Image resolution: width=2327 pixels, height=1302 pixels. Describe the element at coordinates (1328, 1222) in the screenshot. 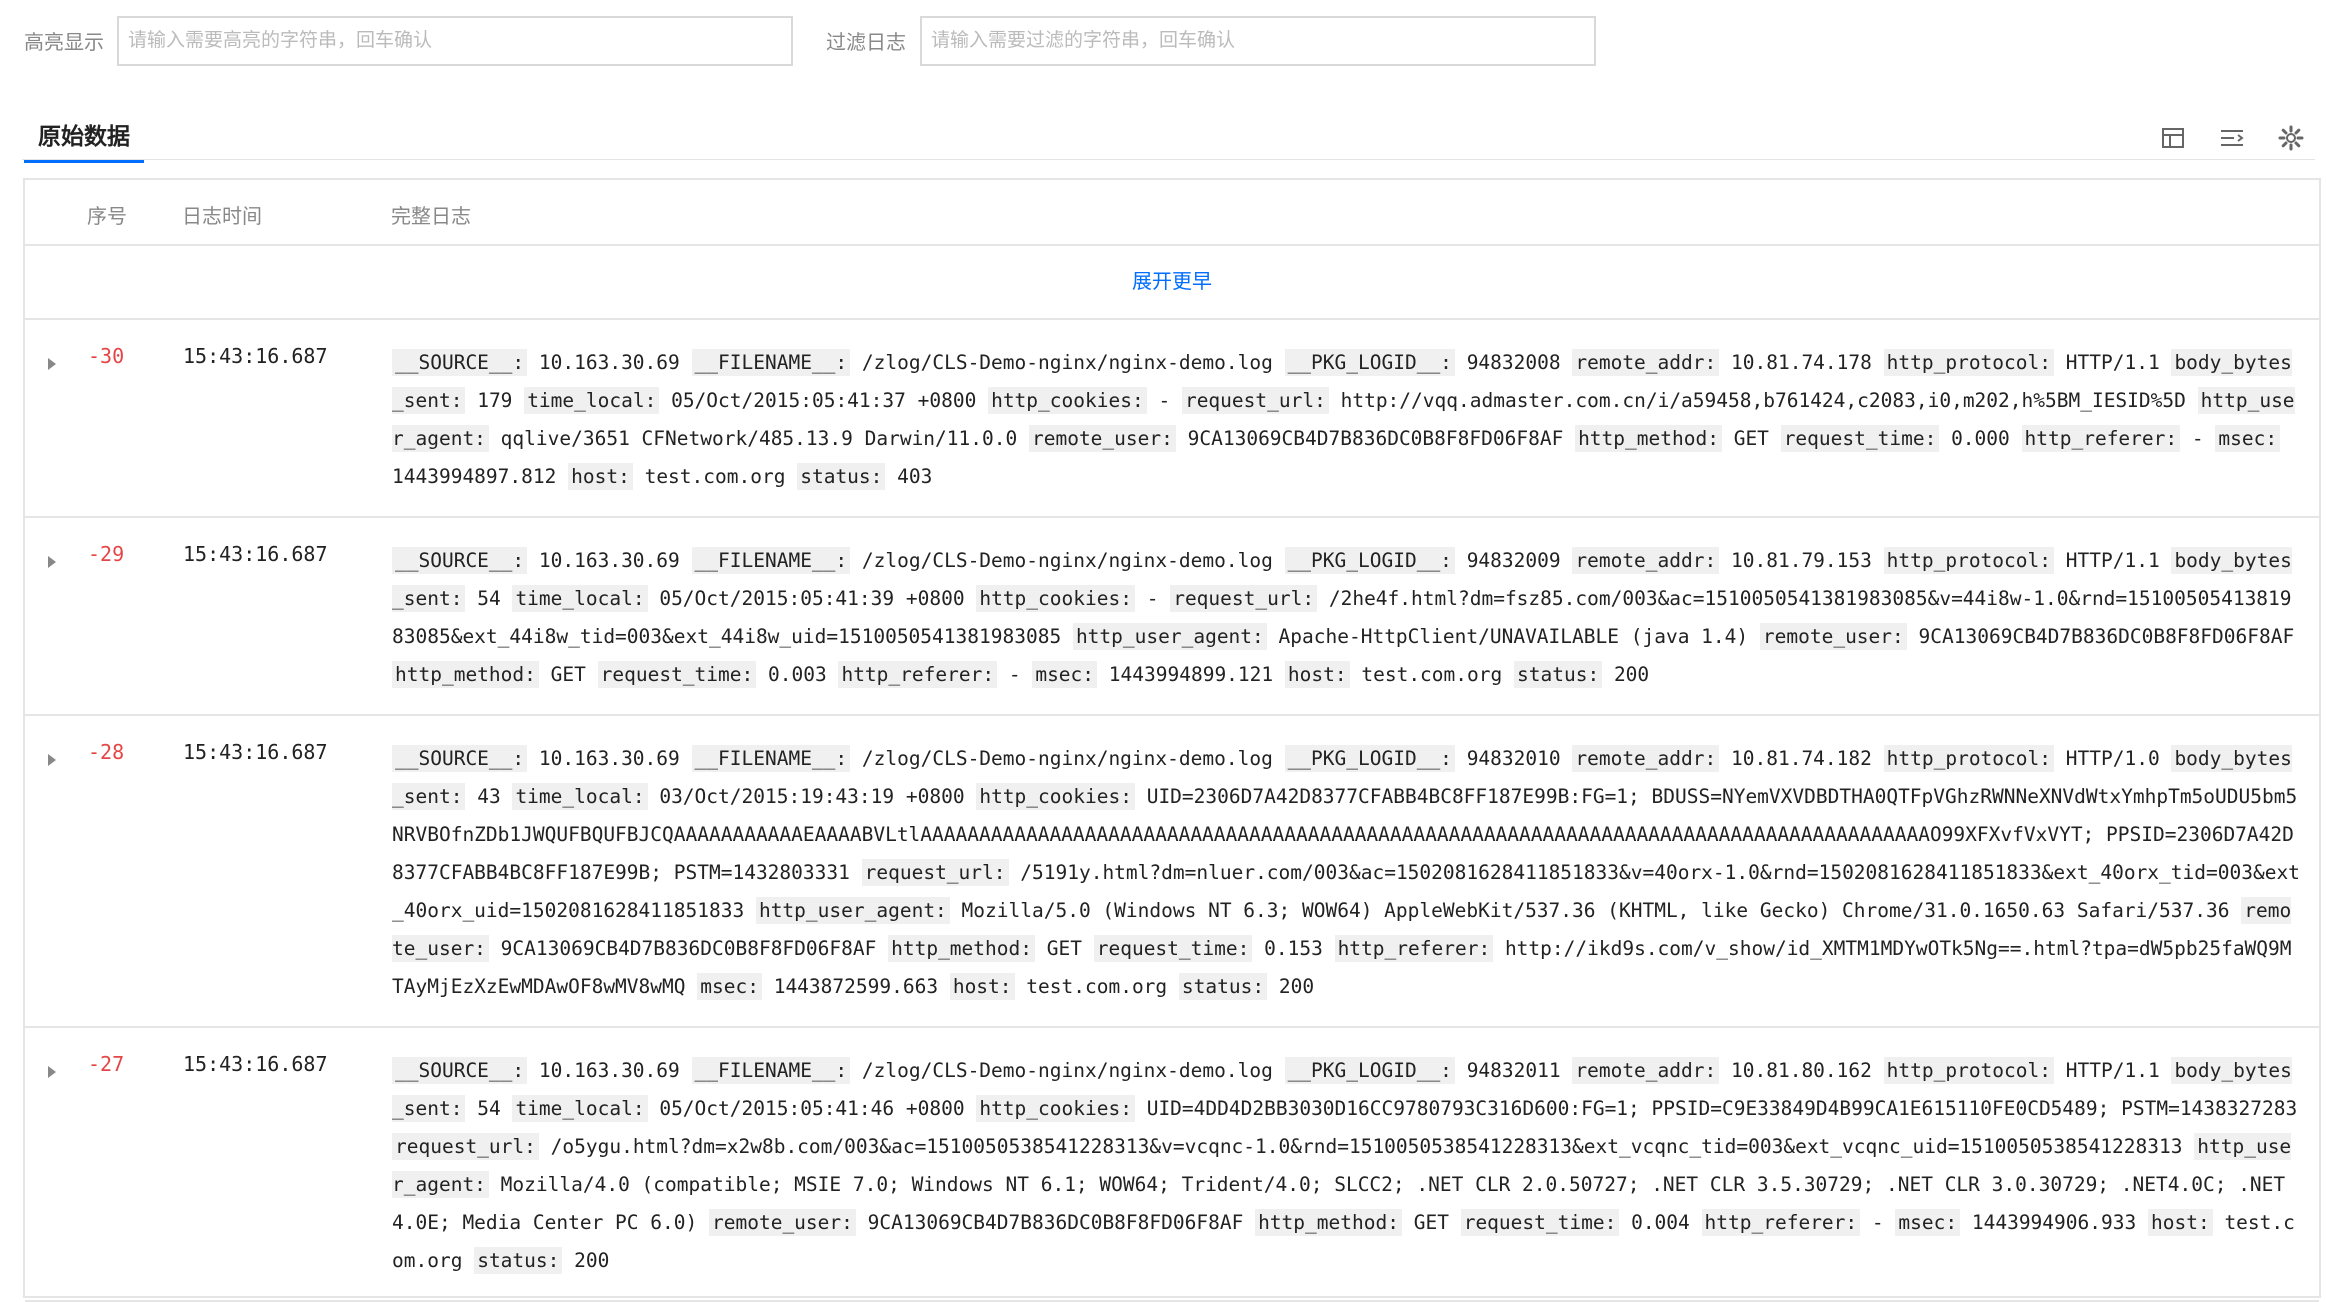

I see `log-field-key: http_method:` at that location.